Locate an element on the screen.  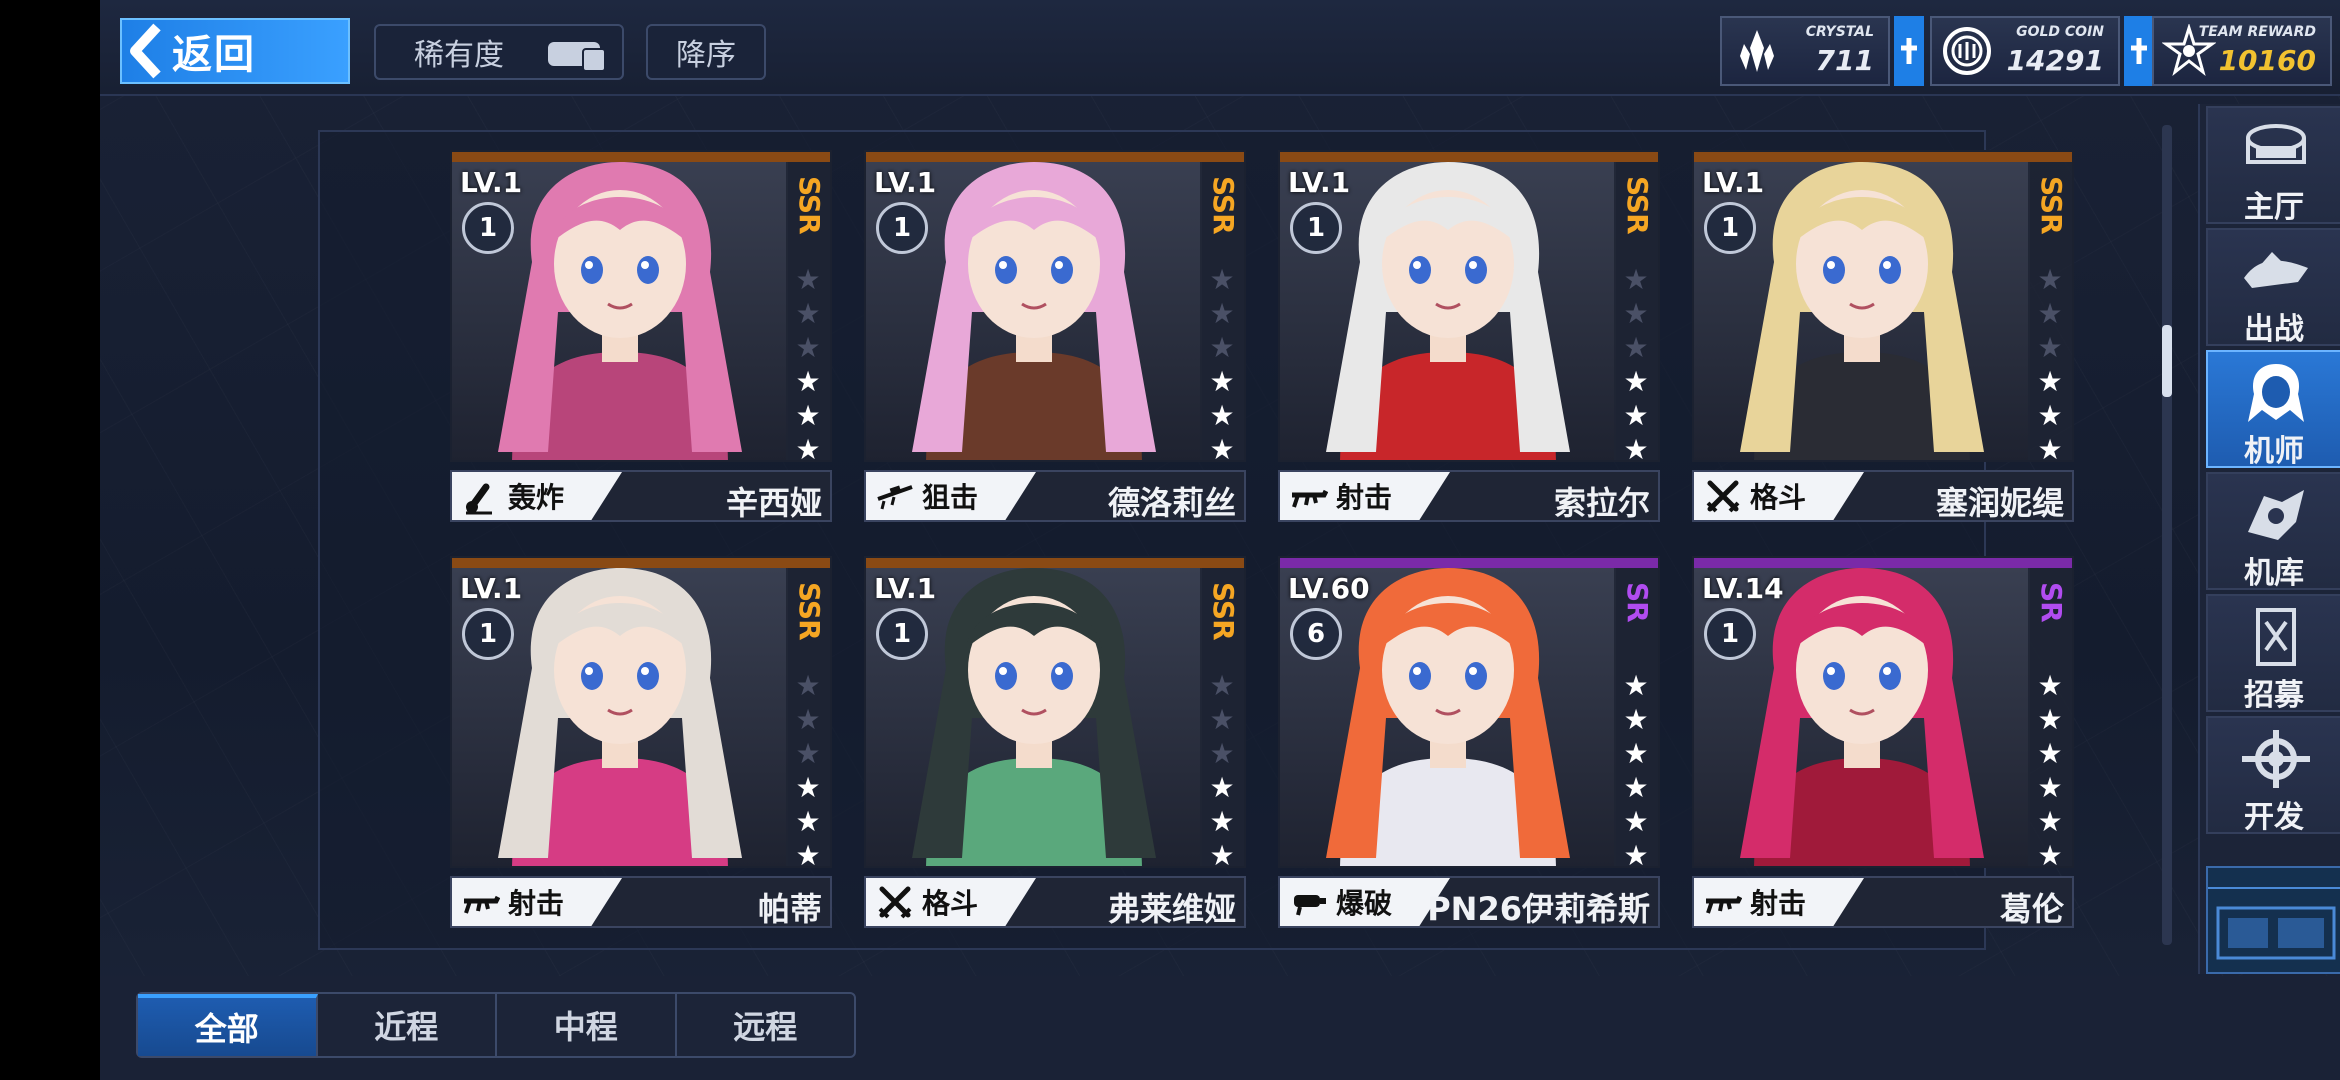
back-button: 返回 is located at coordinates (235, 51).